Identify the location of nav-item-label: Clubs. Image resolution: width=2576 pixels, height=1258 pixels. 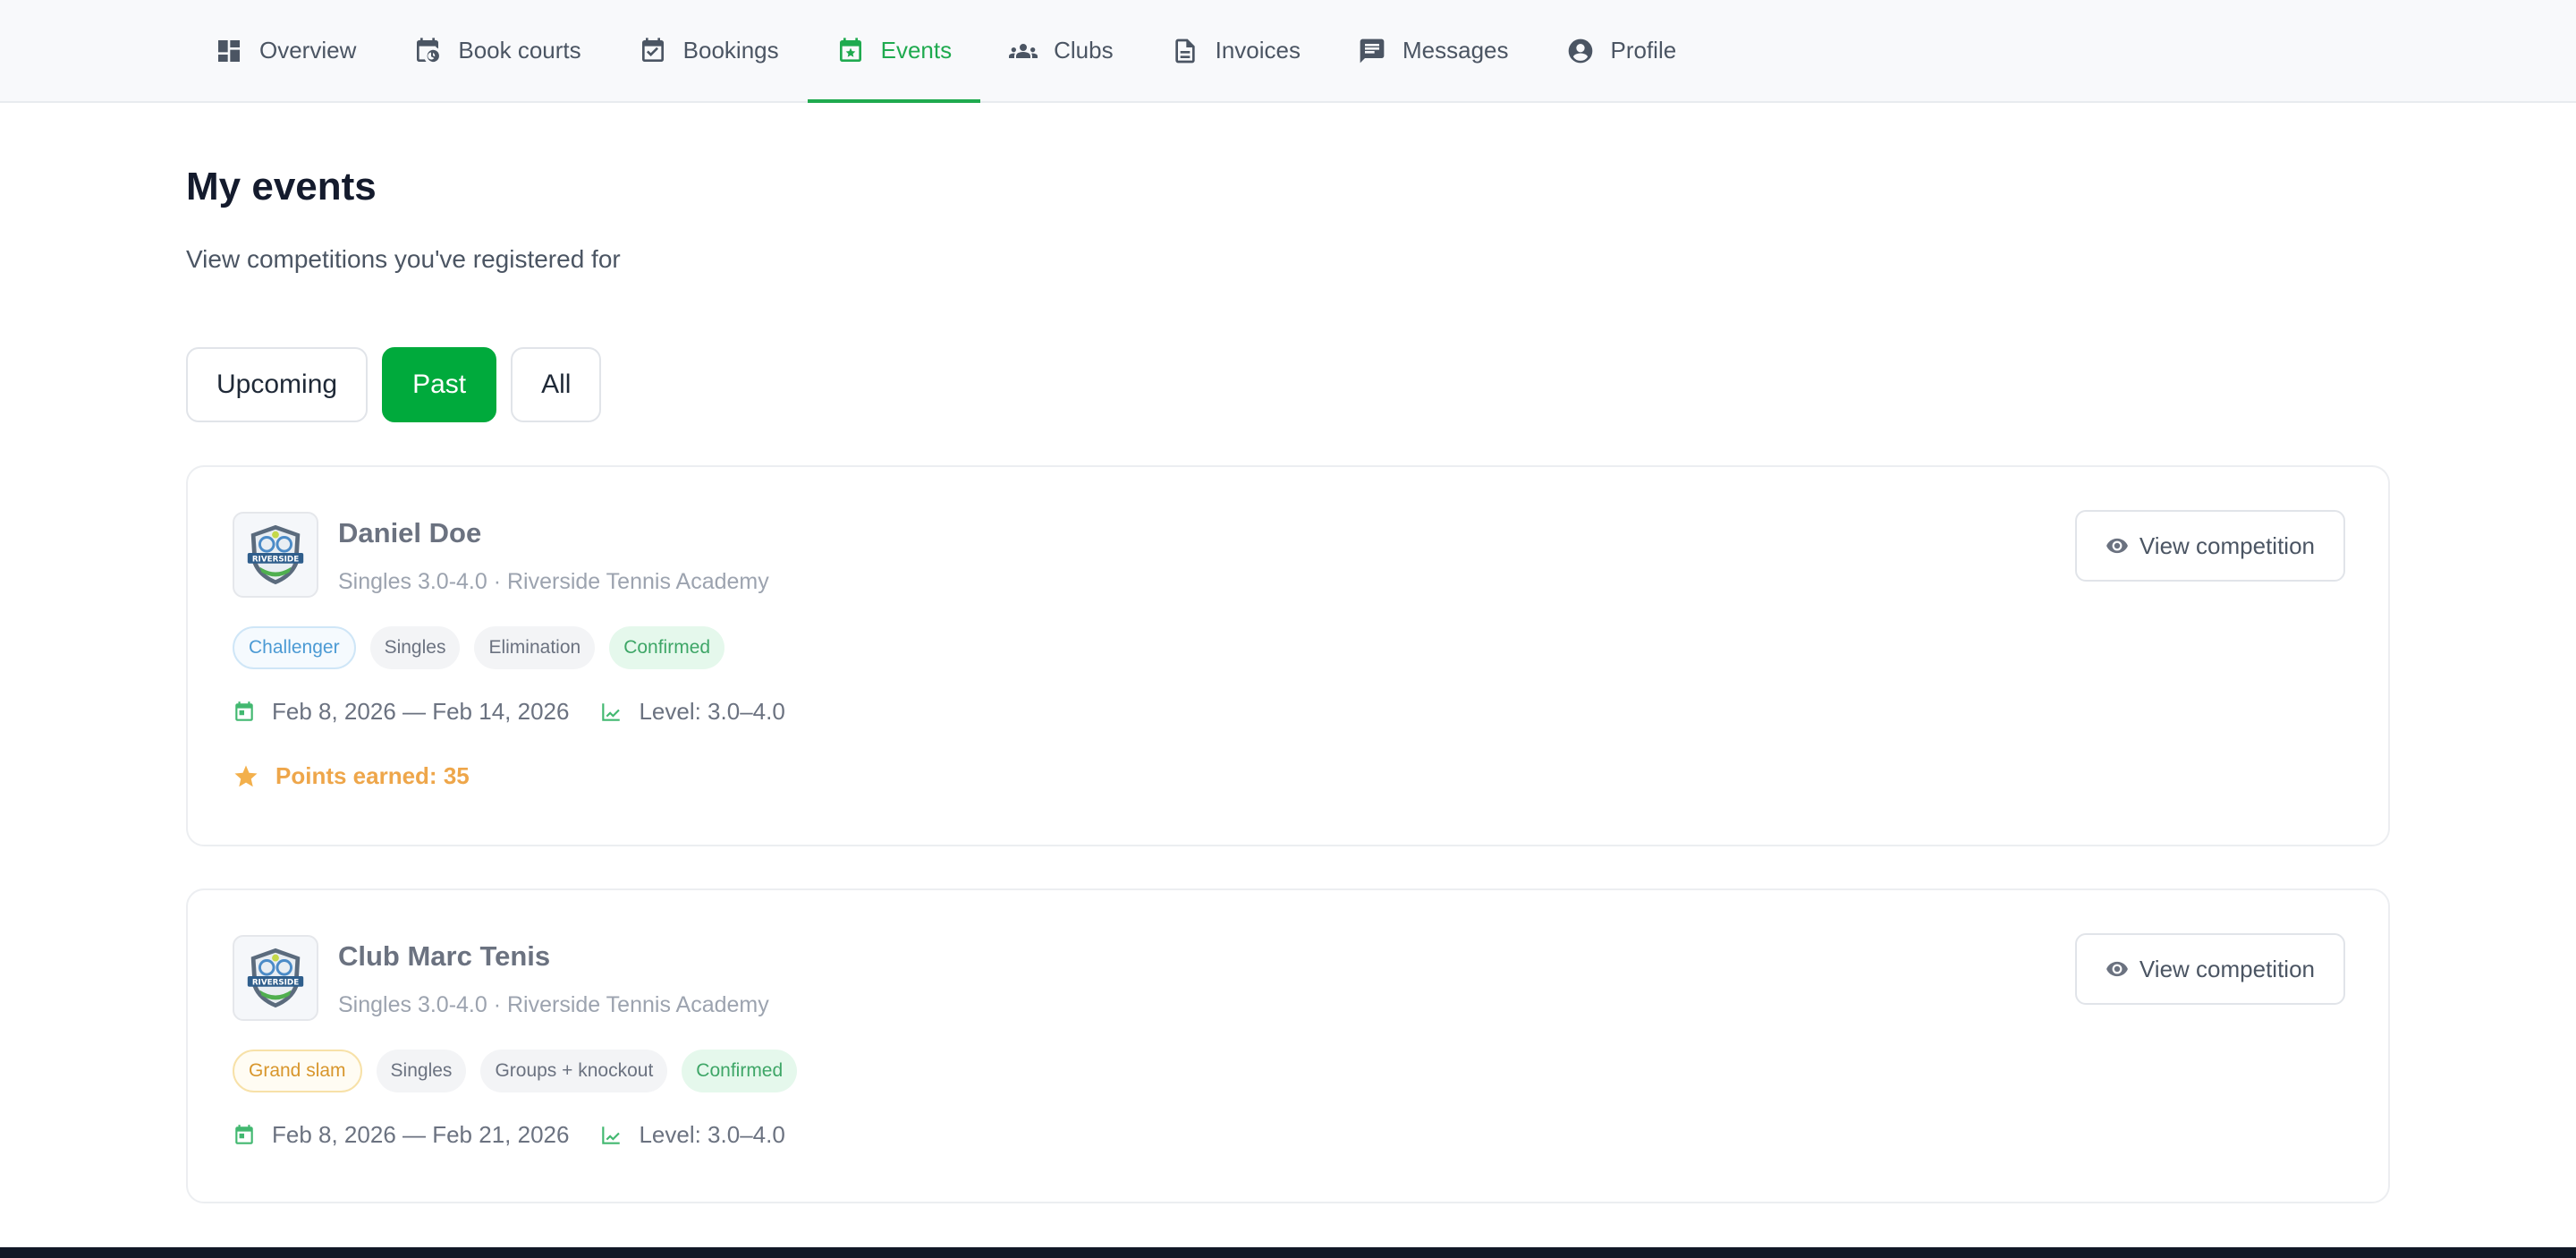
(1084, 51).